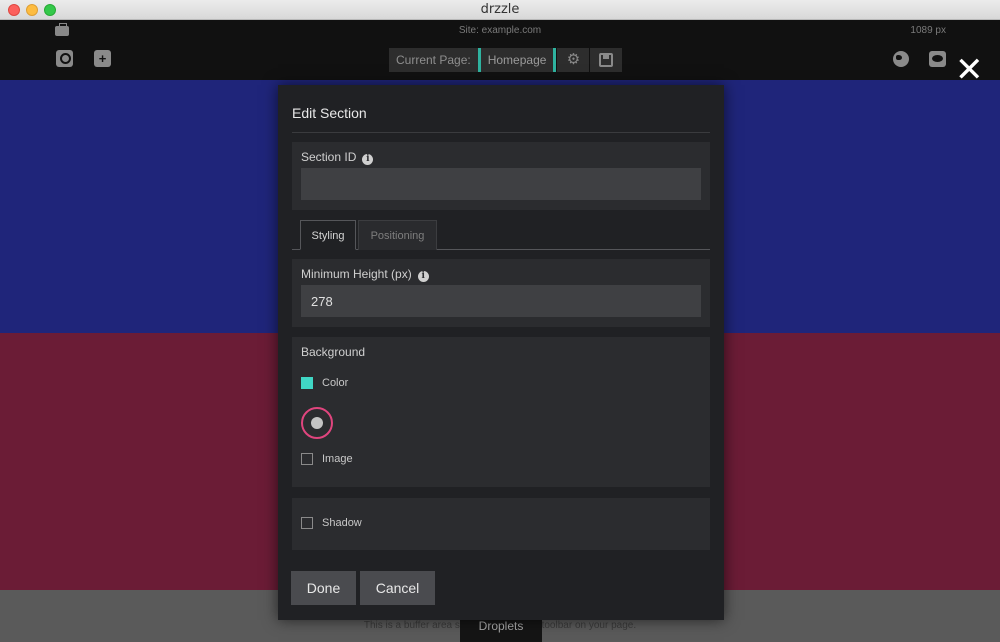  I want to click on min-height-input, so click(501, 301).